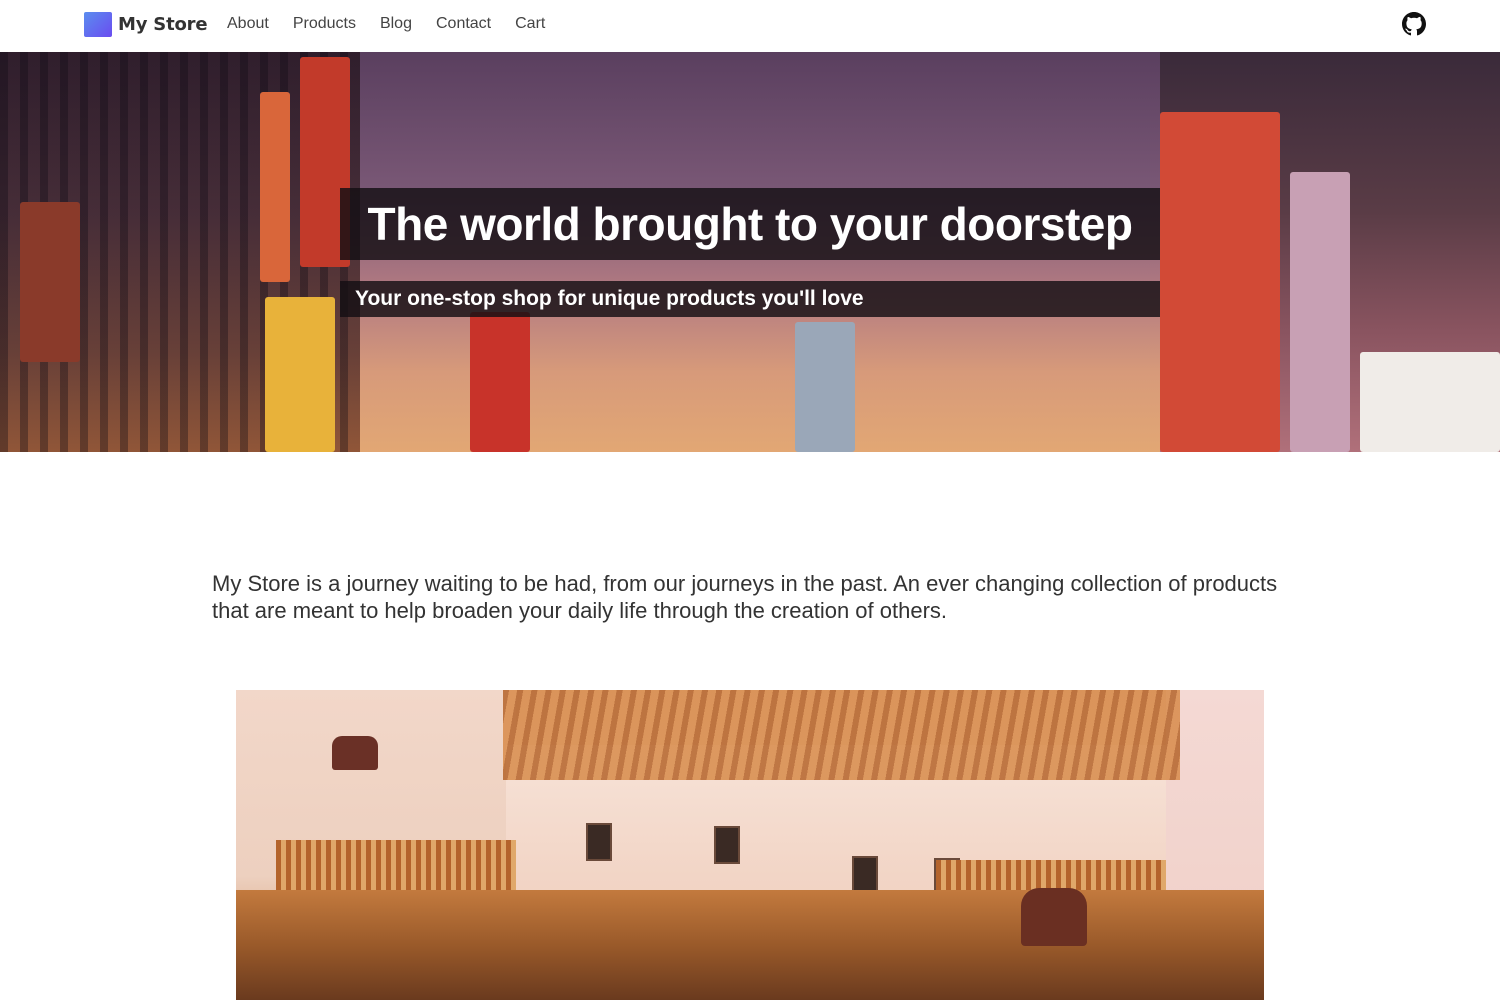 Image resolution: width=1500 pixels, height=1000 pixels. Describe the element at coordinates (98, 24) in the screenshot. I see `store-logo-icon` at that location.